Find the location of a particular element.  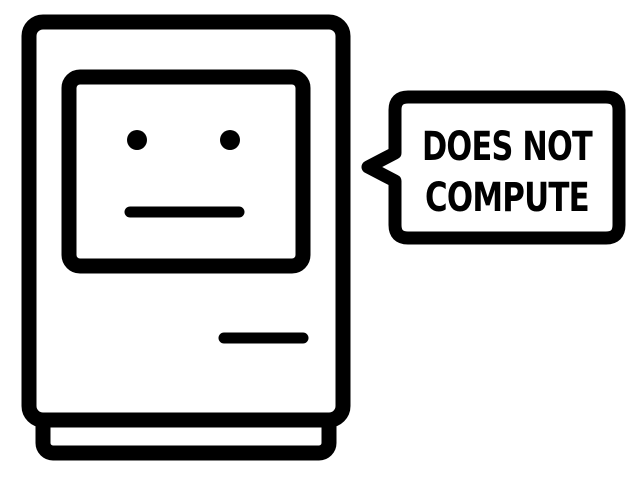

speech-bubble-icon: DOES NOT COMPUTE is located at coordinates (493, 167).